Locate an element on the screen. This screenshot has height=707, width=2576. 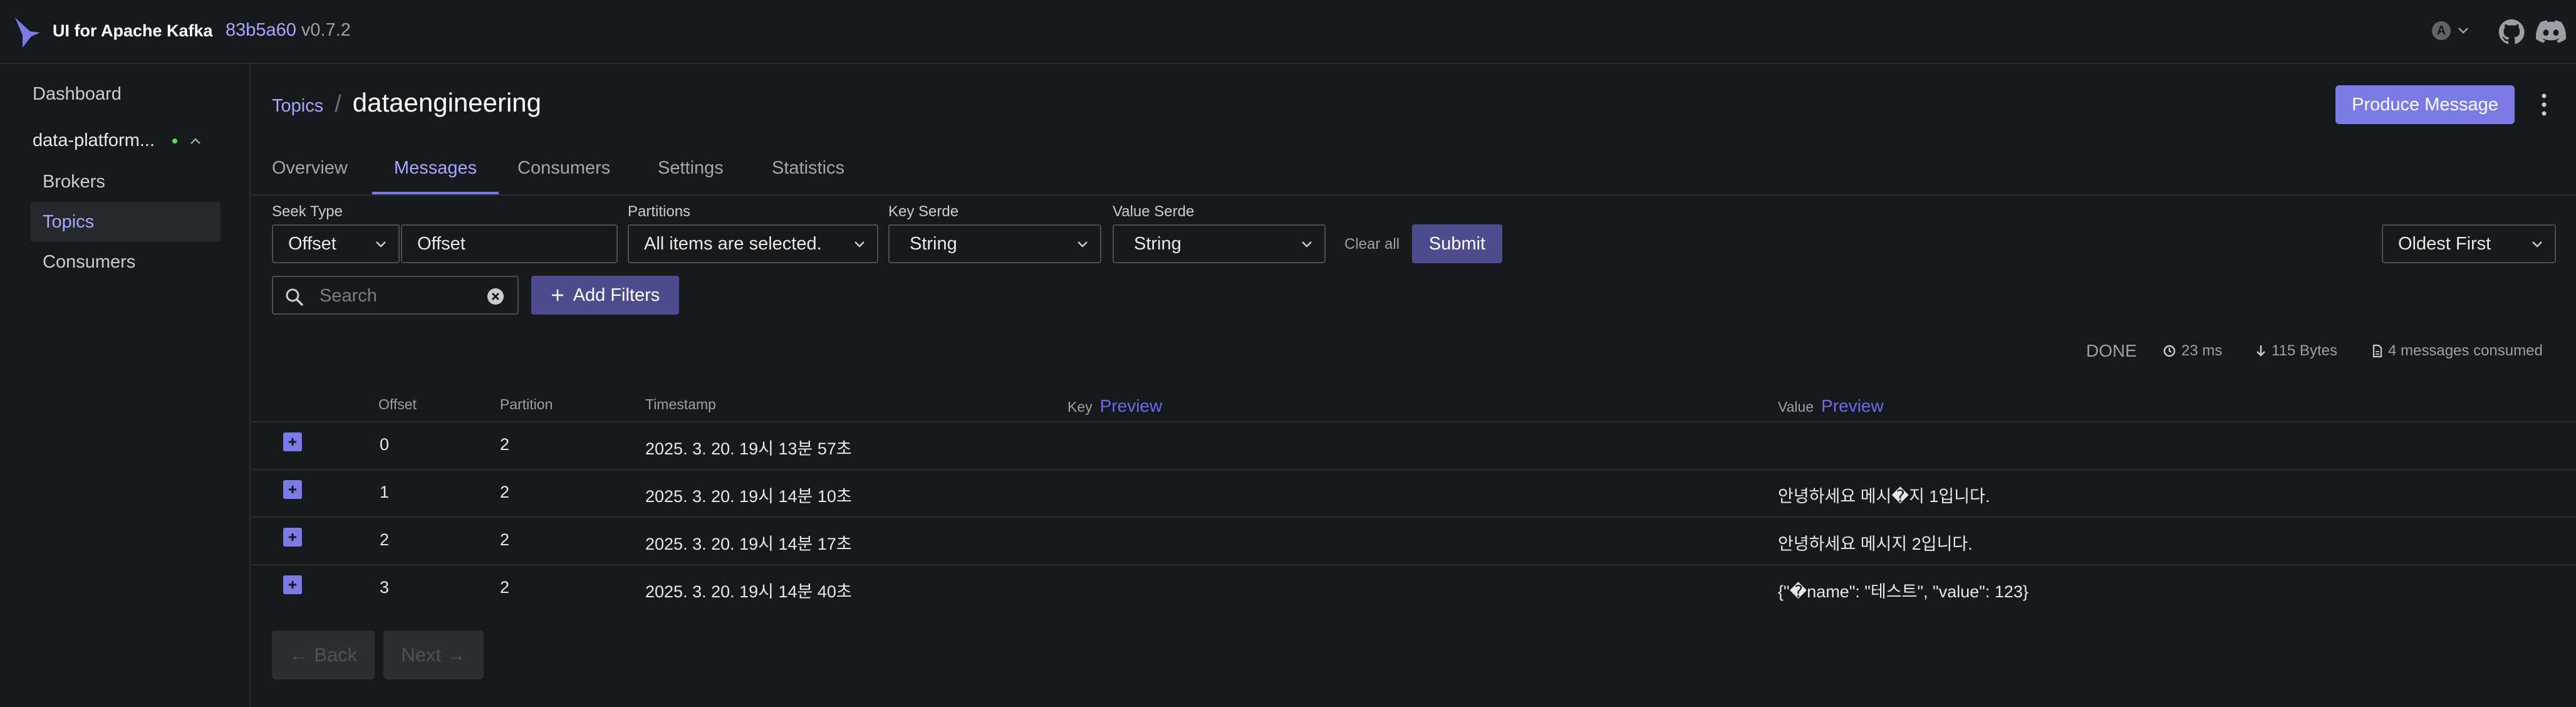
value-serde-select: String is located at coordinates (1219, 243).